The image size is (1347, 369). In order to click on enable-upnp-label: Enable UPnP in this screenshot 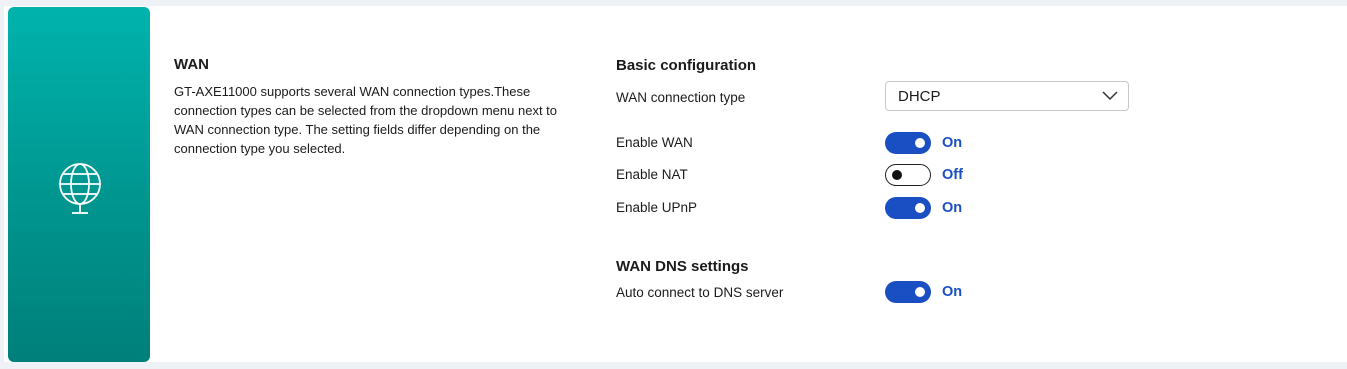, I will do `click(657, 207)`.